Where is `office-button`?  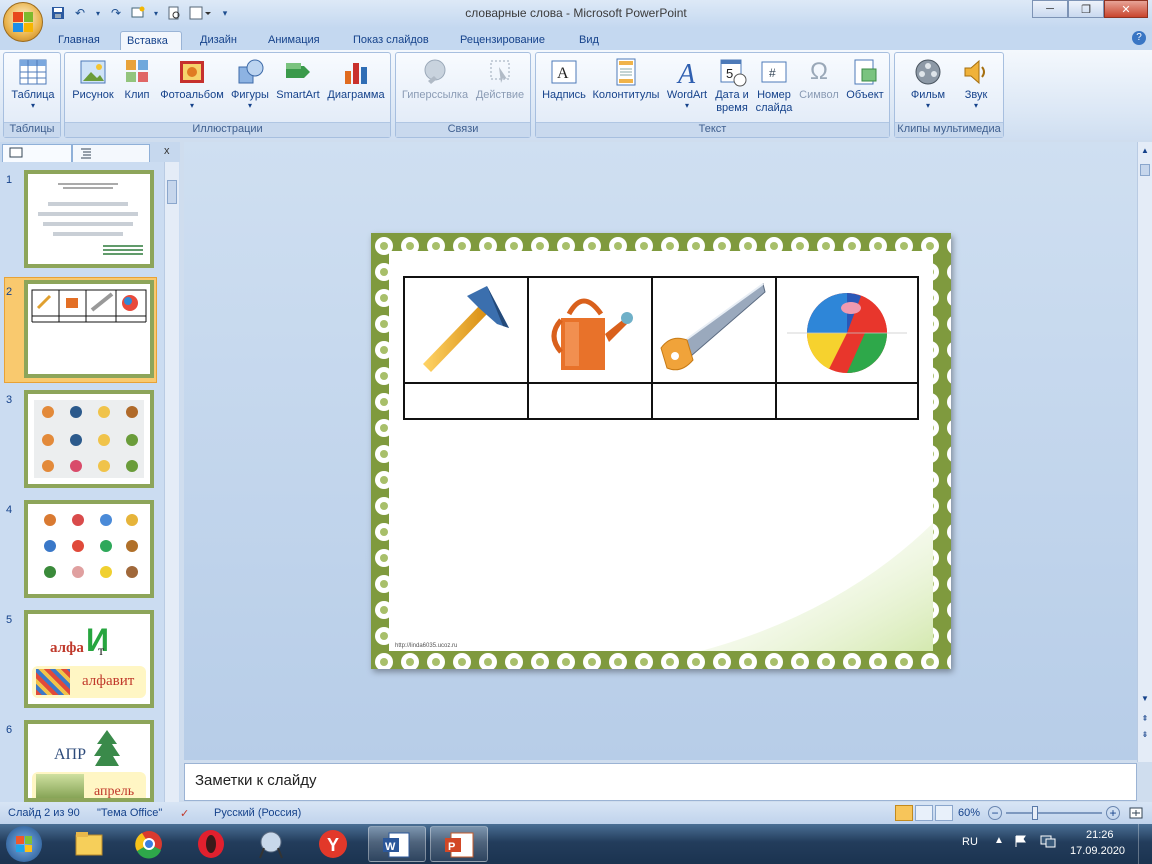 office-button is located at coordinates (23, 22).